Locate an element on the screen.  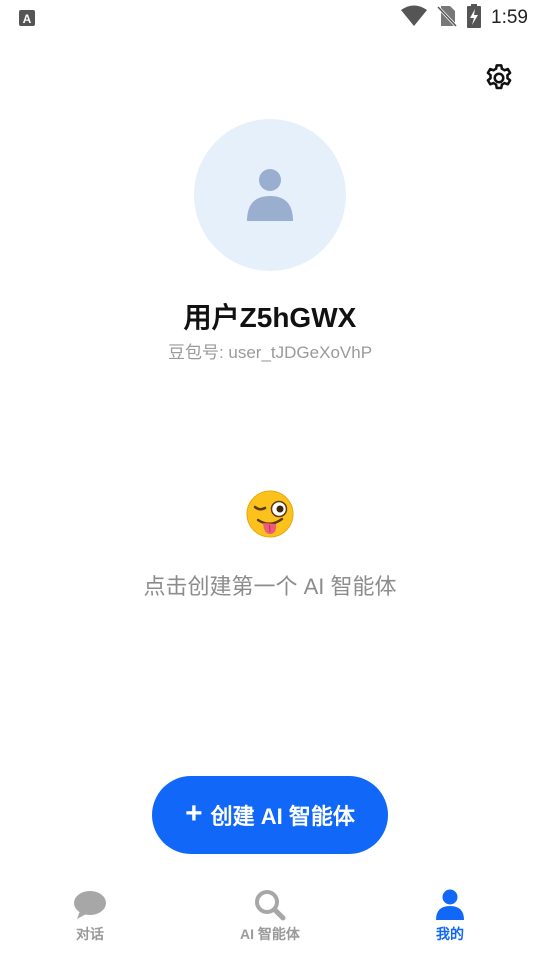
nav-item-chat: 对话 is located at coordinates (90, 921).